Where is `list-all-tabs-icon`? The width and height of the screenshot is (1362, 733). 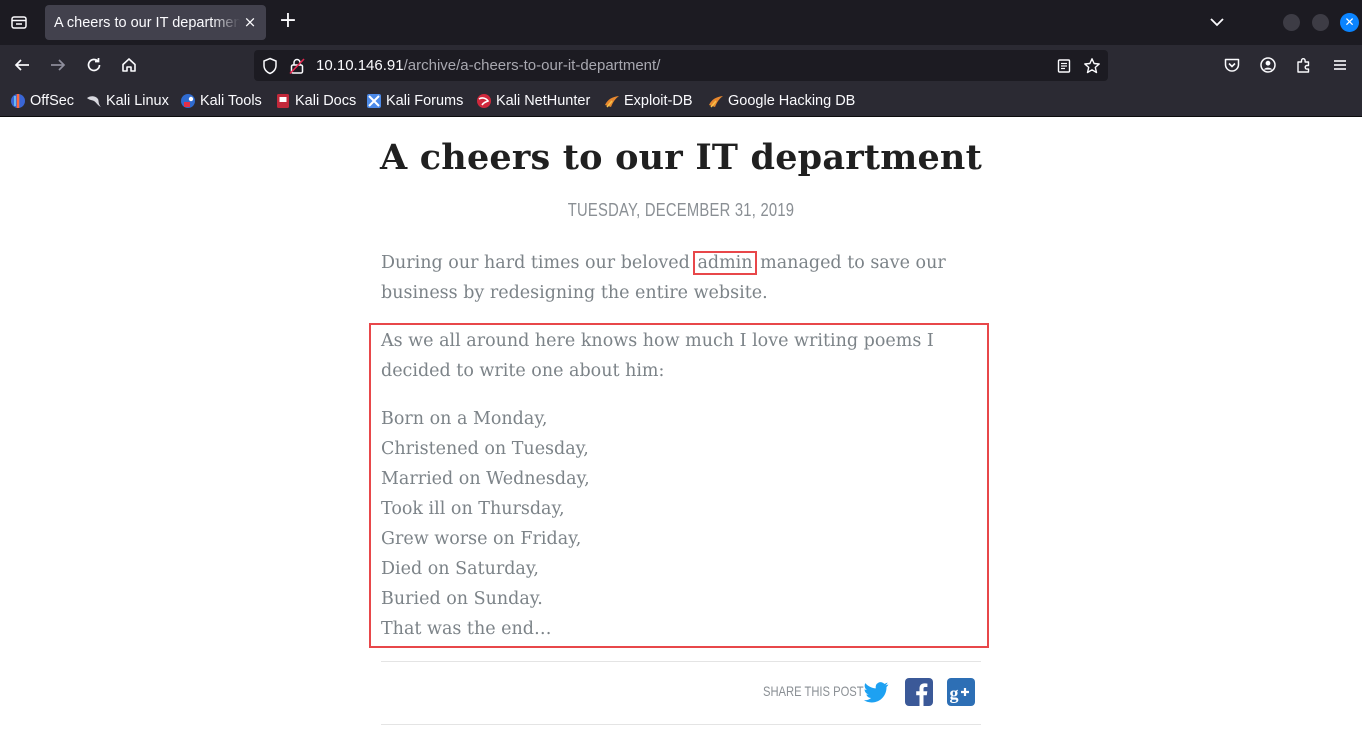 list-all-tabs-icon is located at coordinates (1217, 22).